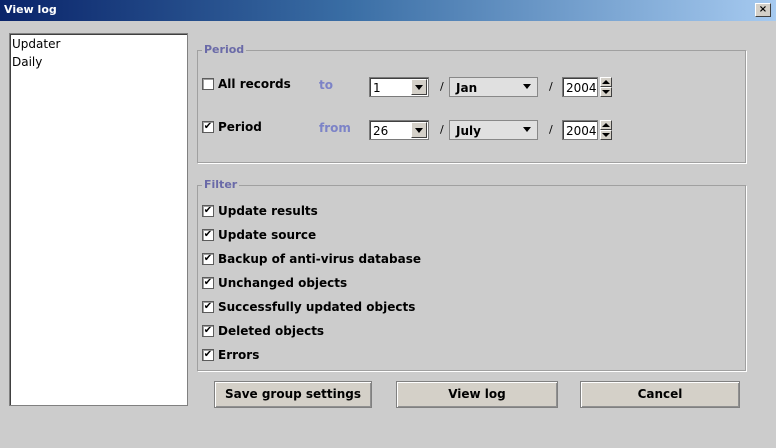 The image size is (776, 448). I want to click on update-source-label: Update source, so click(267, 235).